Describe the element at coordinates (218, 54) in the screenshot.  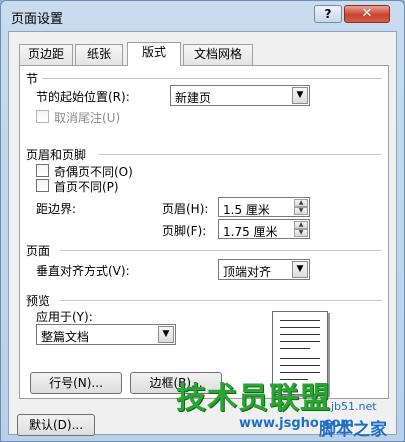
I see `tab-document-grid: 文档网格` at that location.